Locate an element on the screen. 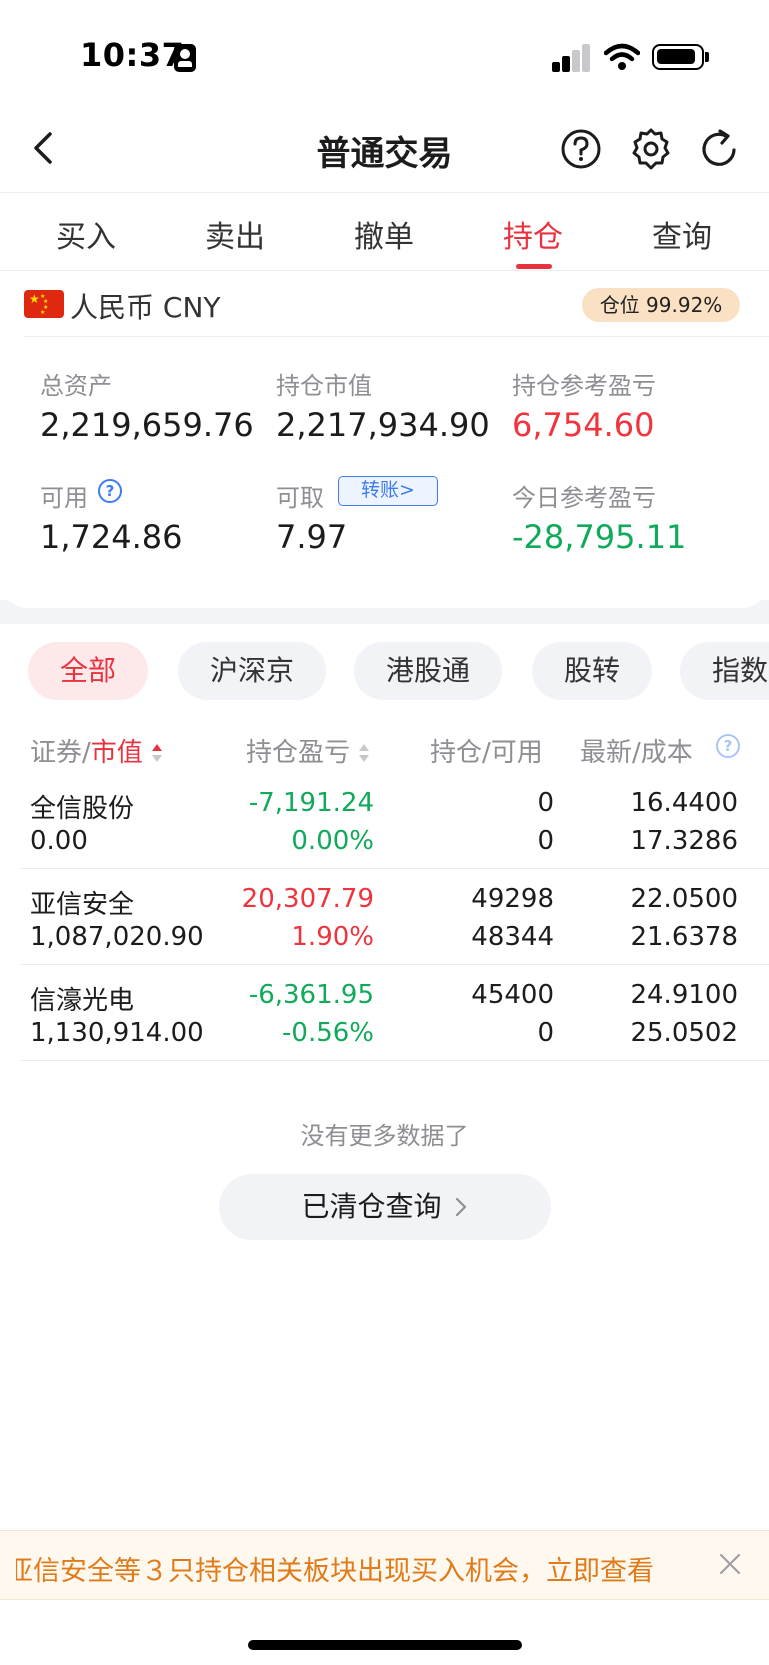 The width and height of the screenshot is (769, 1665). tab-sell: 卖出 is located at coordinates (235, 234).